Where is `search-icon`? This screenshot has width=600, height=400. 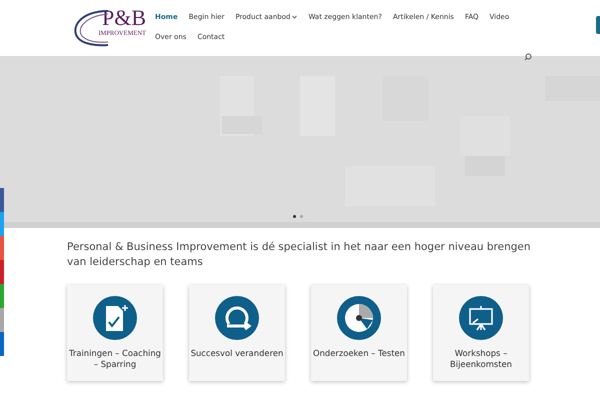 search-icon is located at coordinates (528, 57).